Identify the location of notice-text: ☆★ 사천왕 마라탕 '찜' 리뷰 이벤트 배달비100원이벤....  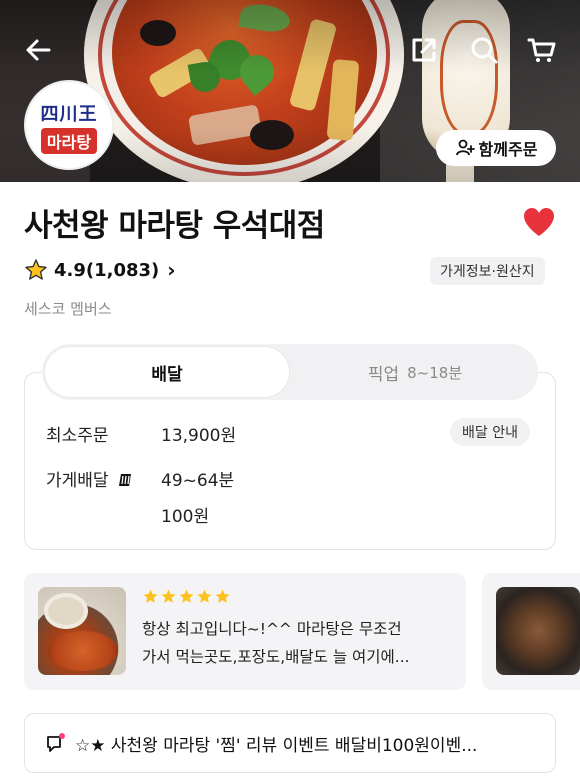
(276, 745).